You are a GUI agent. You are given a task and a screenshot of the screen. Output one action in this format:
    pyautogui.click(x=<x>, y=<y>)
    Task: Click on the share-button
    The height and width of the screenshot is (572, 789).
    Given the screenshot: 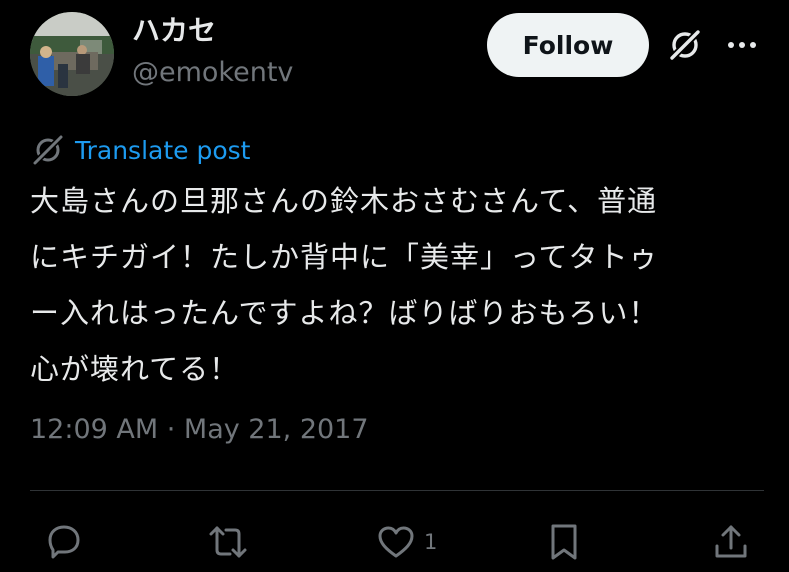 What is the action you would take?
    pyautogui.click(x=731, y=542)
    